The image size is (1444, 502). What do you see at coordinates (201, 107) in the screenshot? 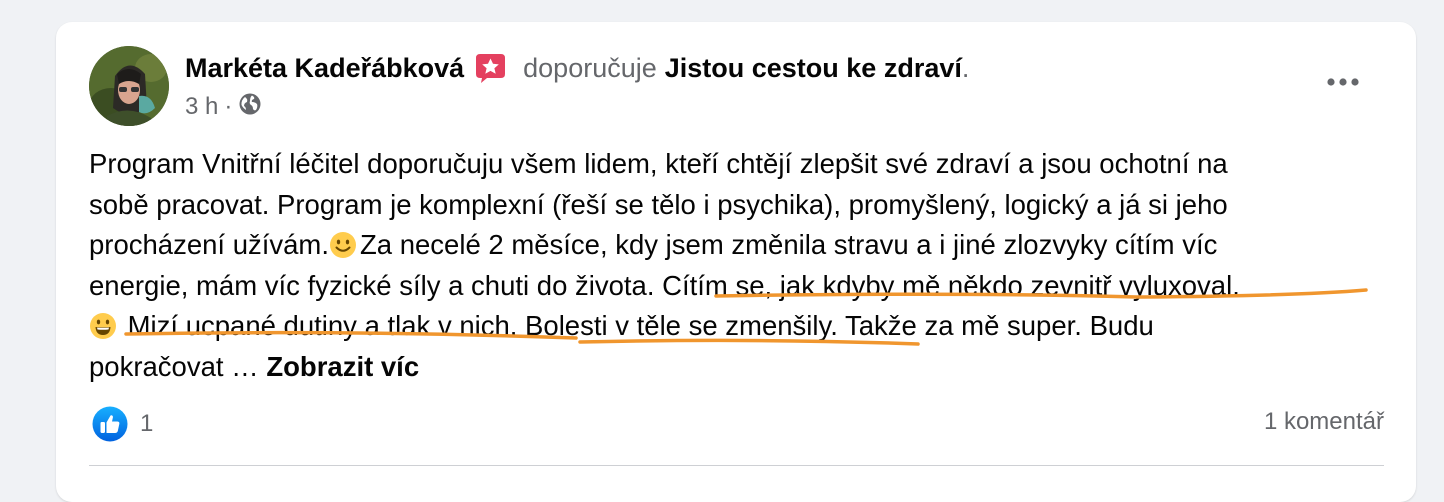
I see `post-time: 3 h` at bounding box center [201, 107].